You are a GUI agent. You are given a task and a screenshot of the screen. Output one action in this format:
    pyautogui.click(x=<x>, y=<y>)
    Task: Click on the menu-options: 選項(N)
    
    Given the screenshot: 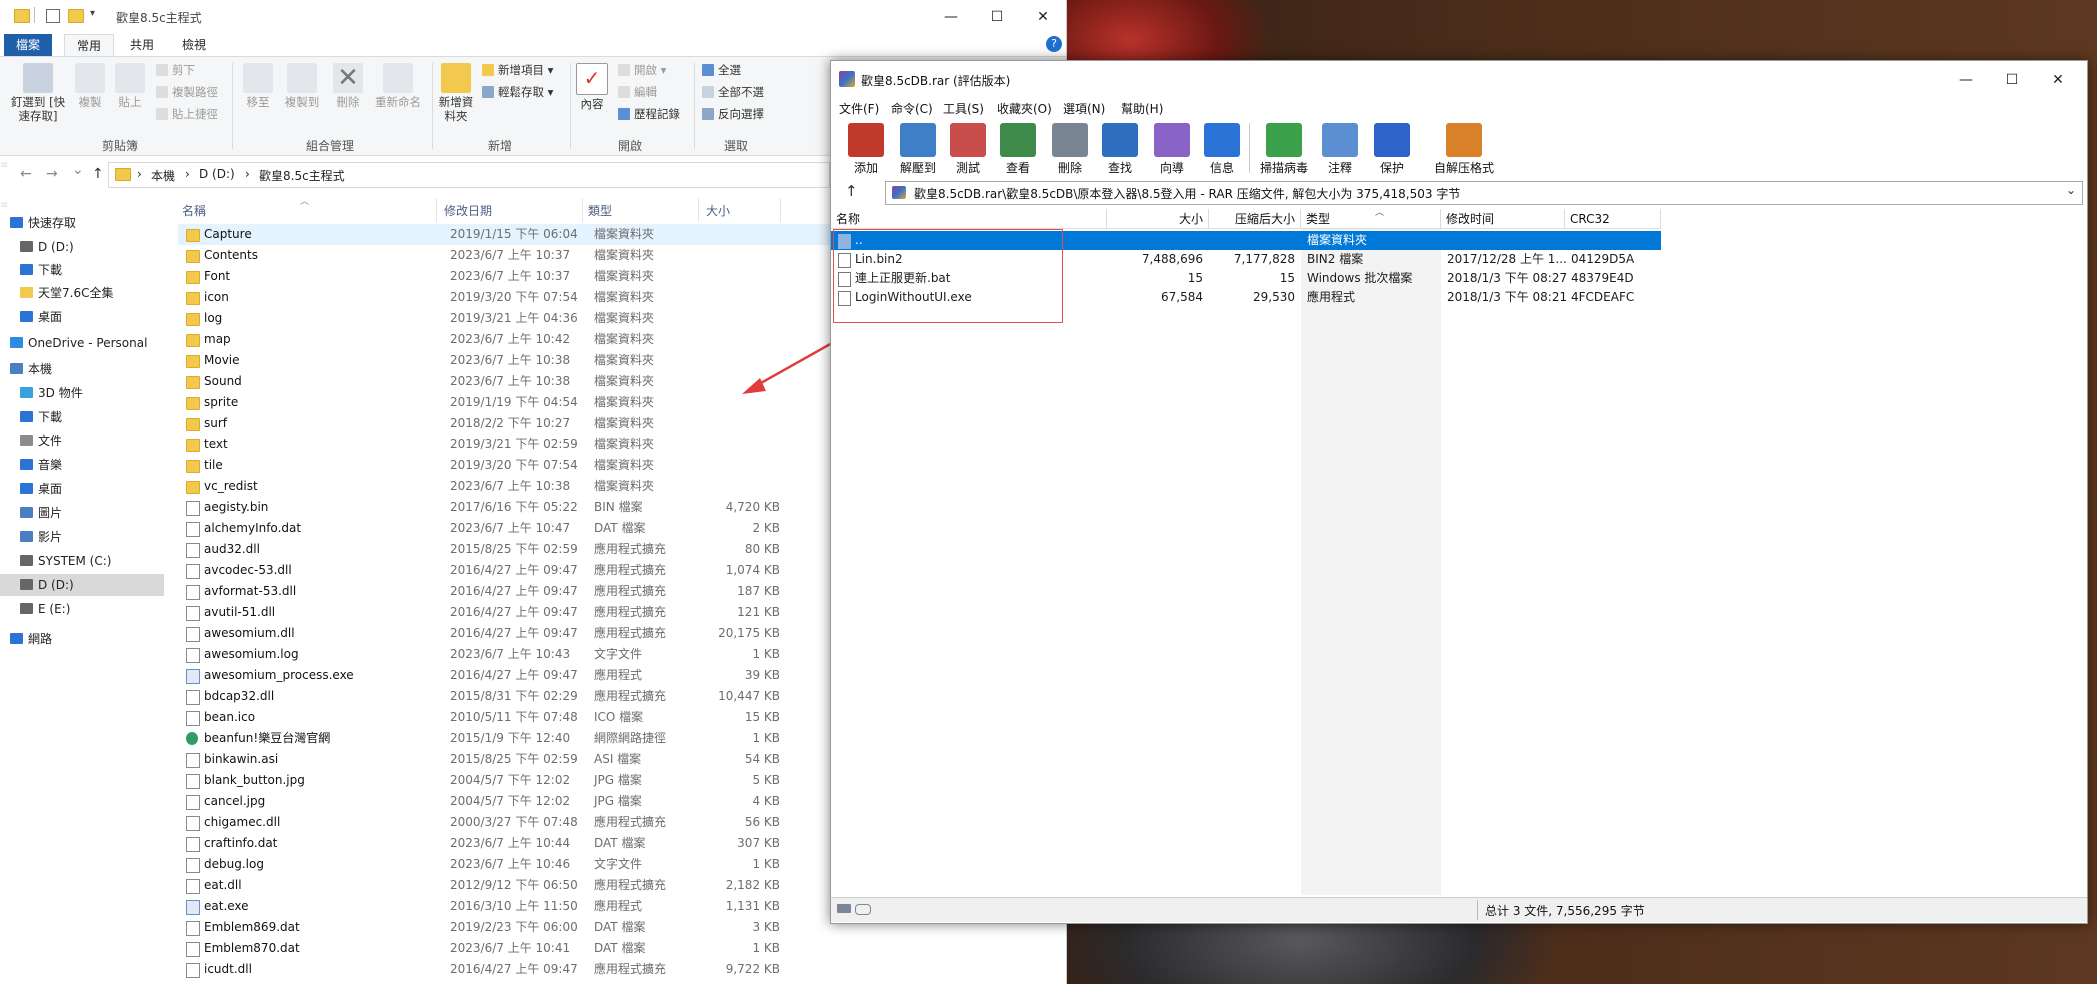 What is the action you would take?
    pyautogui.click(x=1084, y=108)
    